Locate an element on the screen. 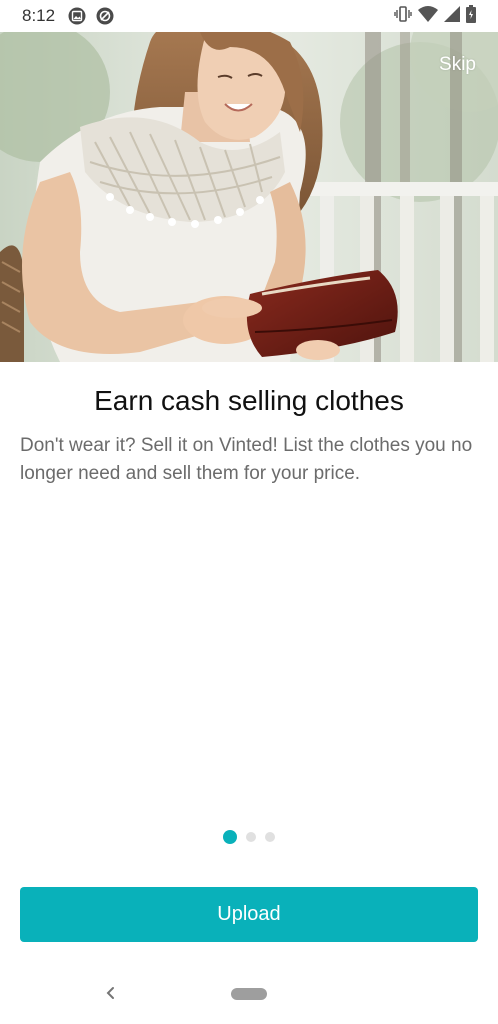  signal-icon is located at coordinates (452, 16).